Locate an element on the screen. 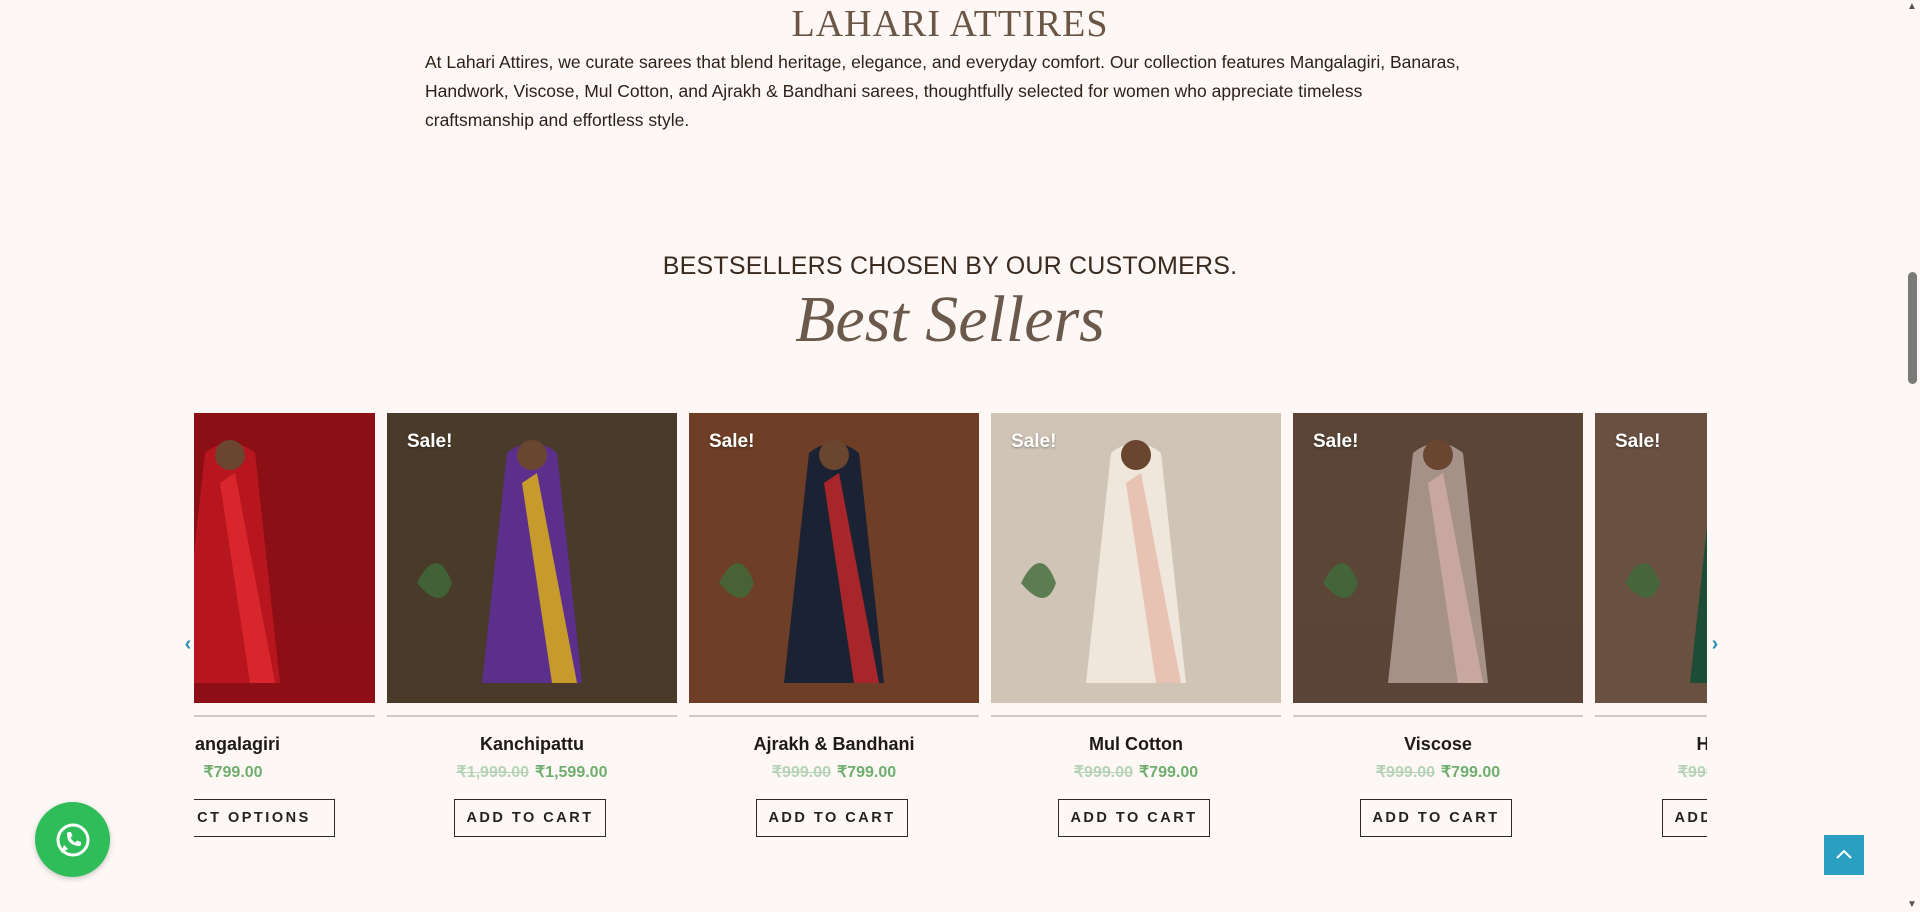 The width and height of the screenshot is (1920, 912). old-price: ₹1,999.00 is located at coordinates (492, 772).